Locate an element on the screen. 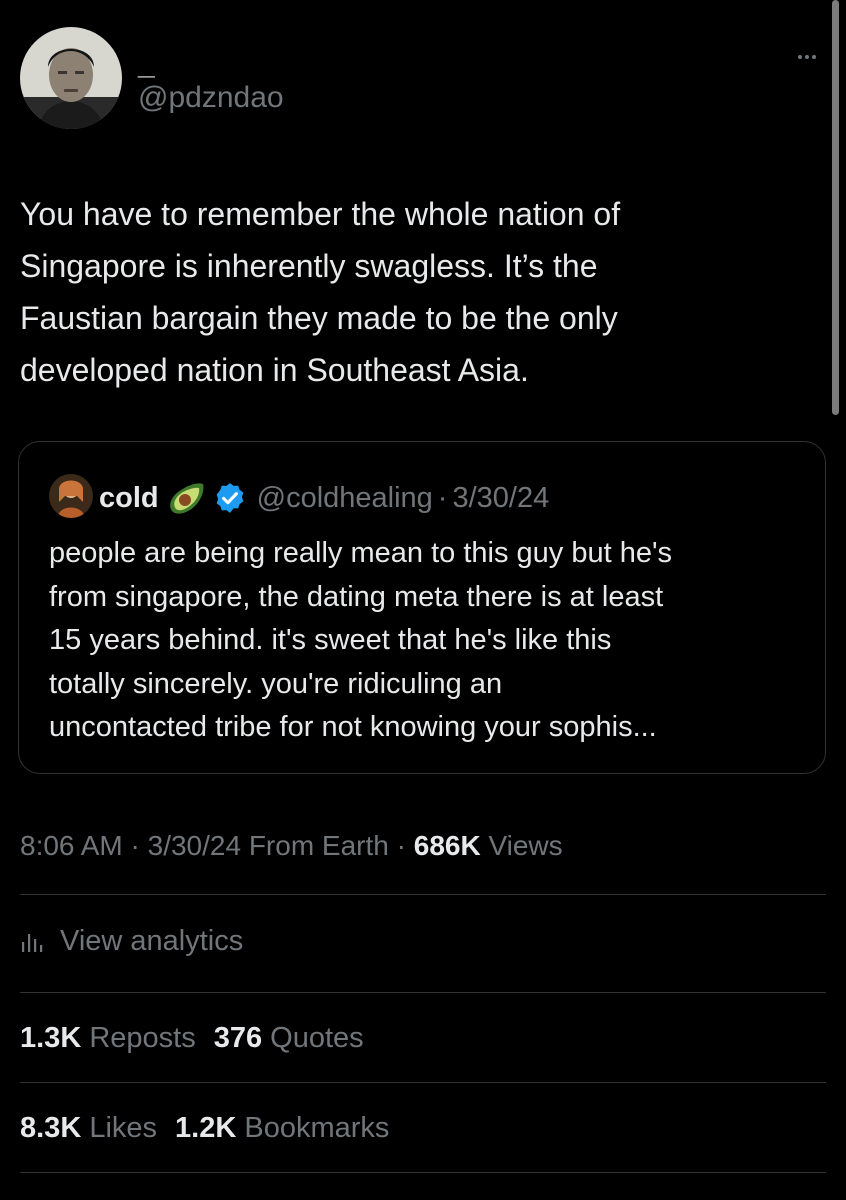 This screenshot has width=846, height=1200. bookmarks-stat: 1.2K Bookmarks is located at coordinates (282, 1128).